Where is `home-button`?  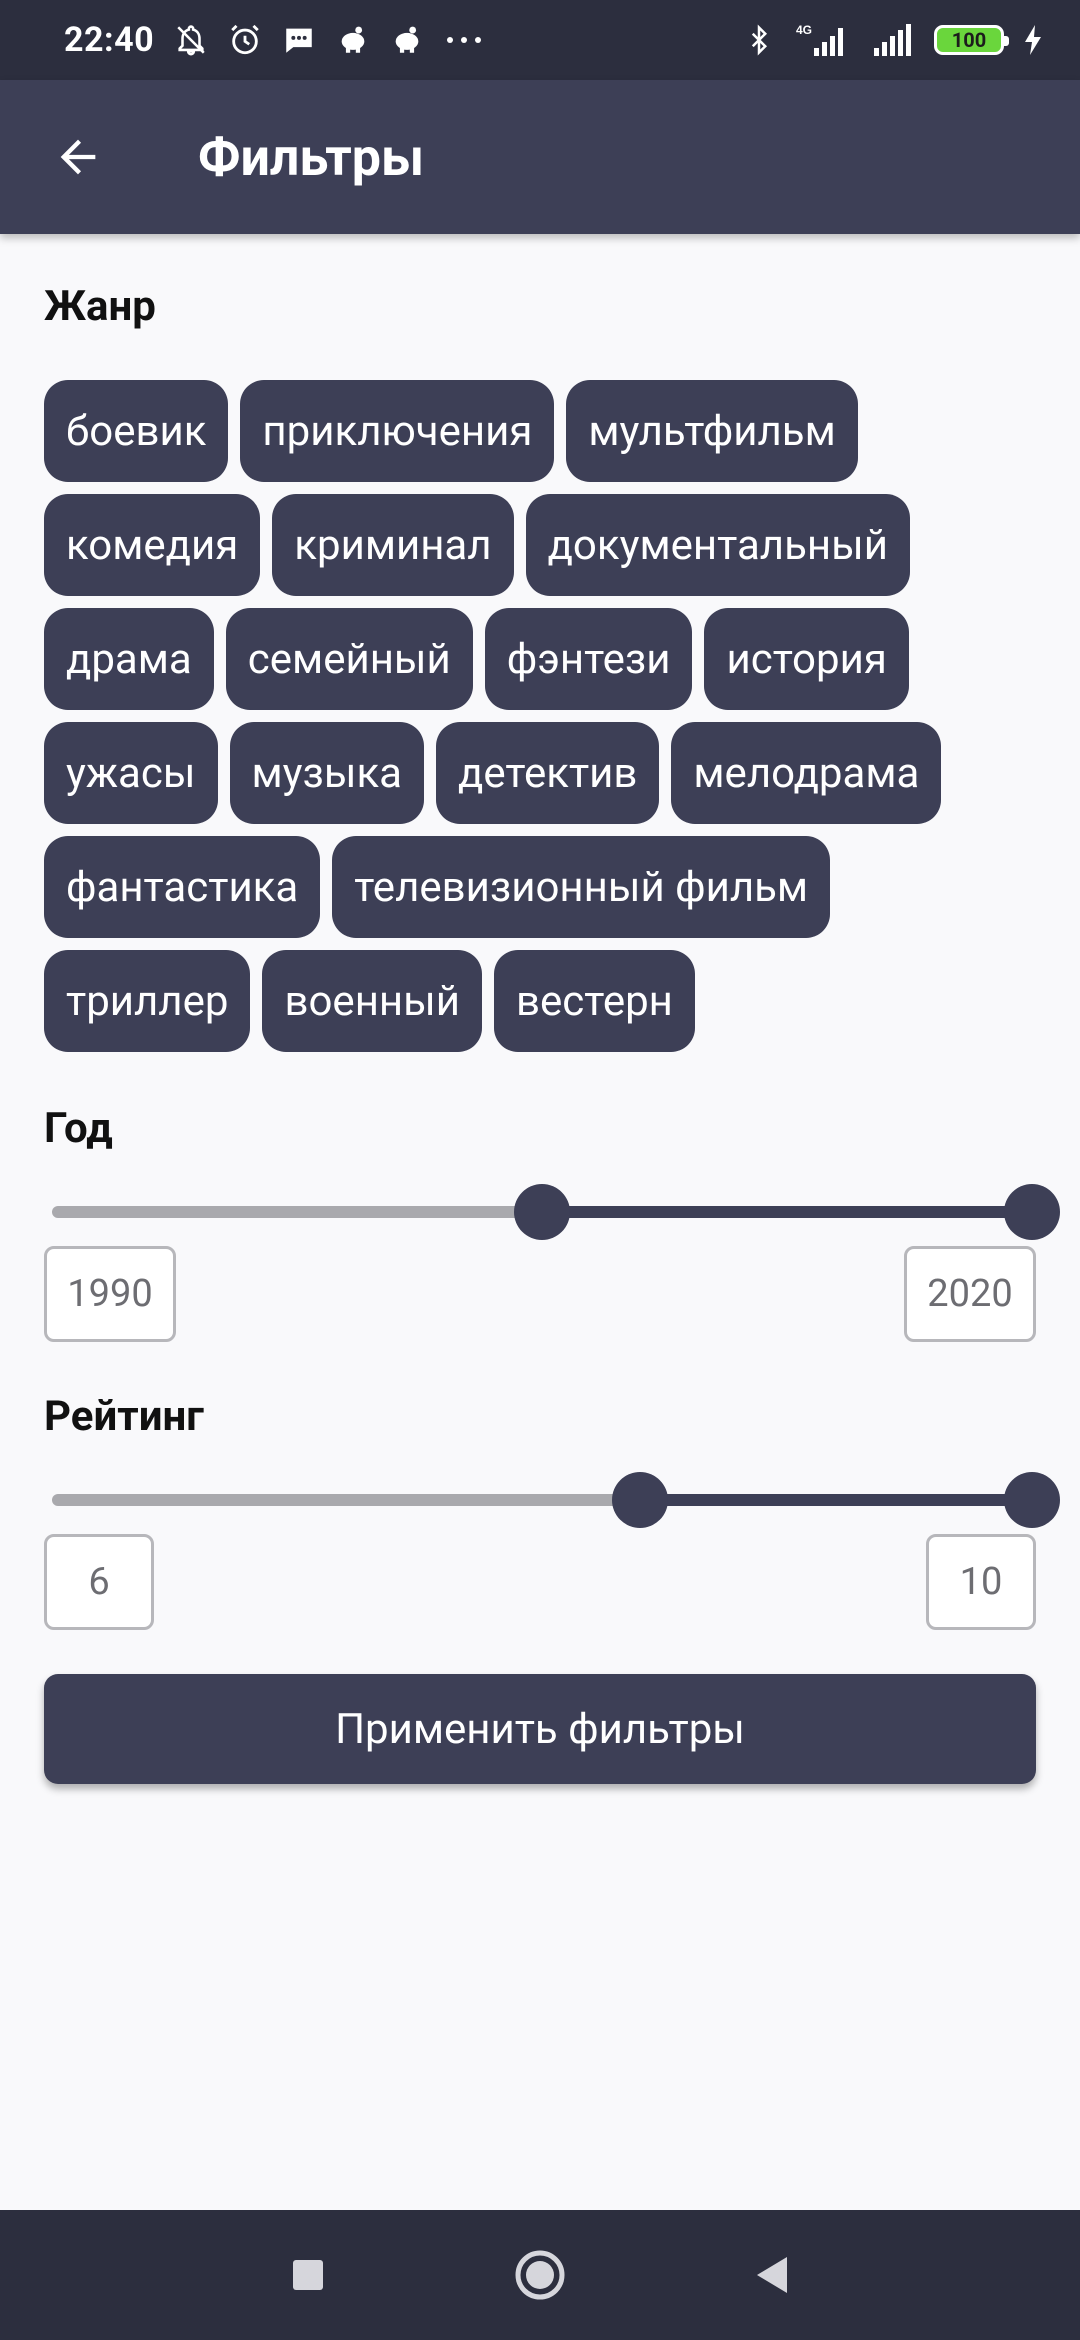 home-button is located at coordinates (540, 2275).